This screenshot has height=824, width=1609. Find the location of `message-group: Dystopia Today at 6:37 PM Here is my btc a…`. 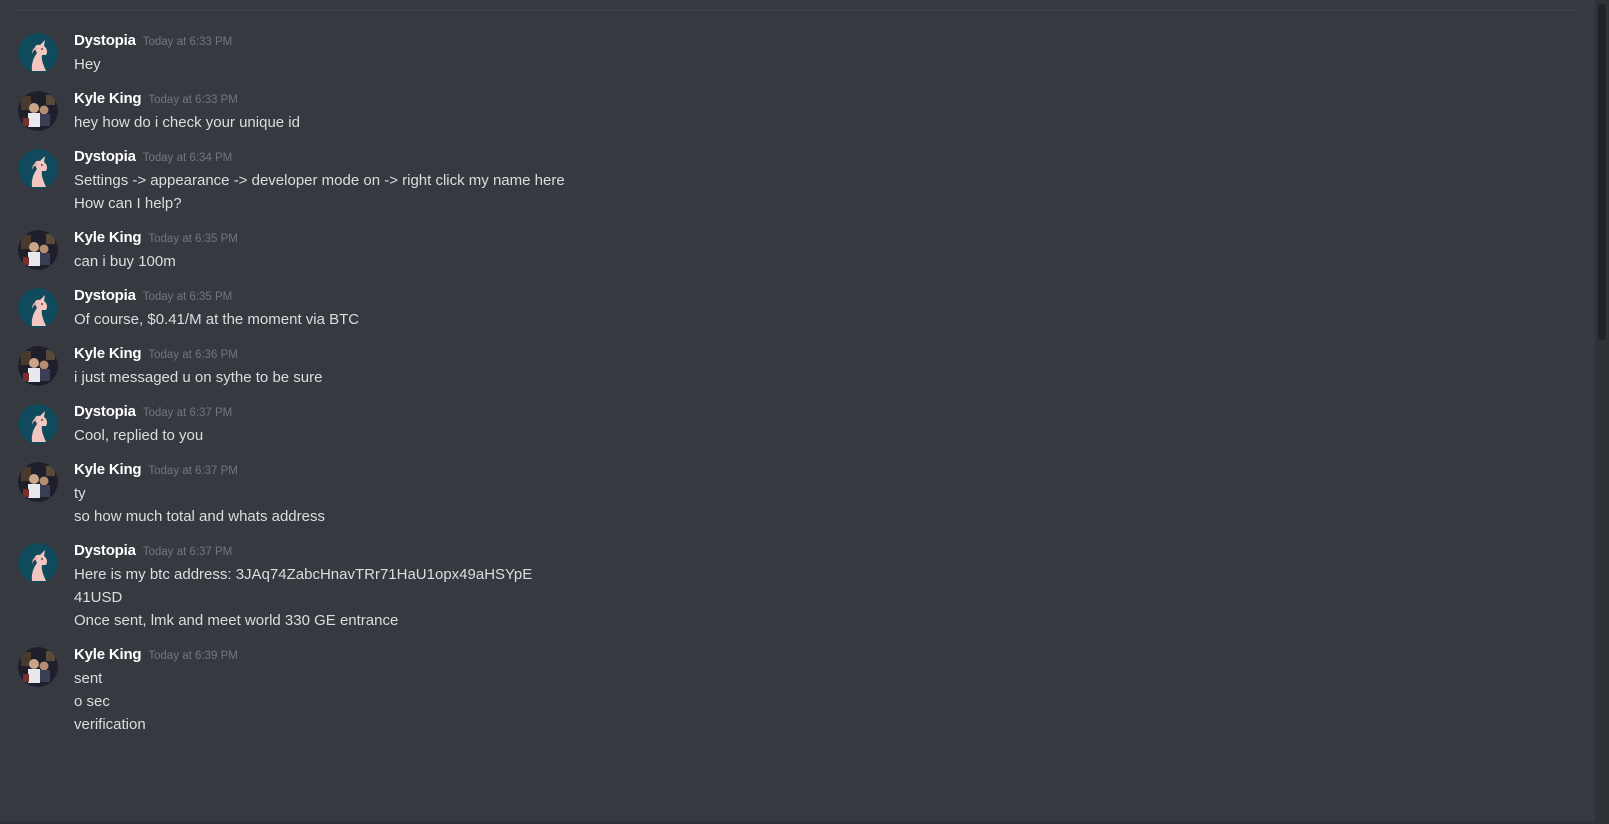

message-group: Dystopia Today at 6:37 PM Here is my btc a… is located at coordinates (790, 585).